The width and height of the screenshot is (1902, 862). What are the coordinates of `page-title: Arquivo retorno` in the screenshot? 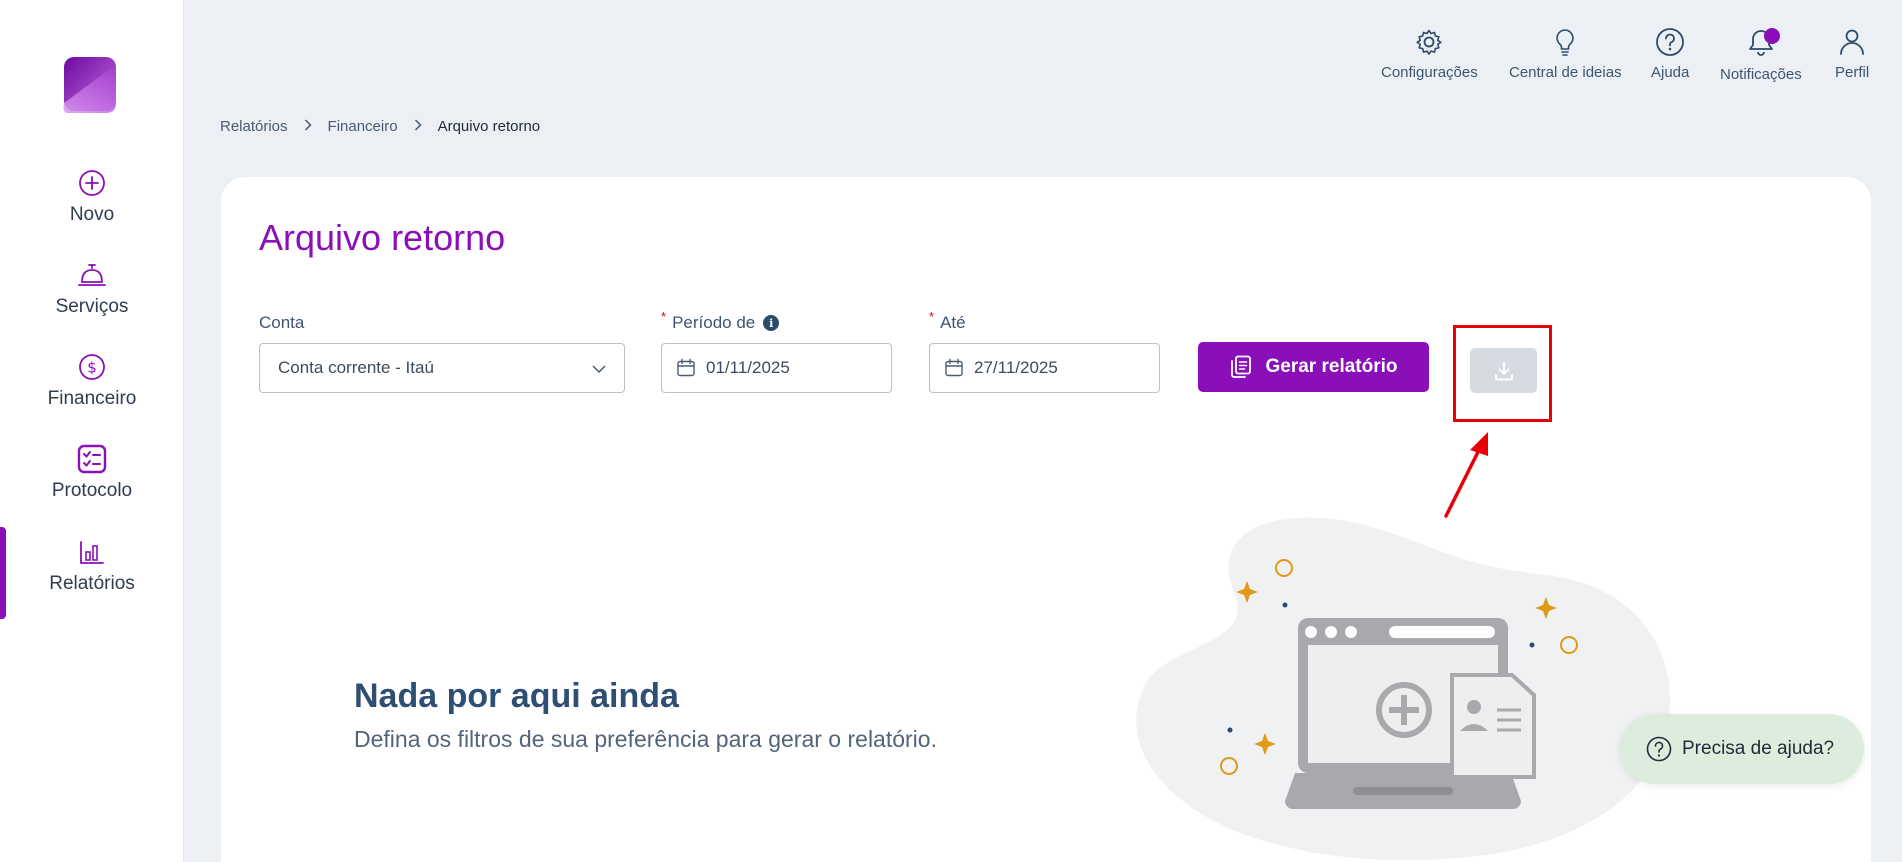 It's located at (382, 237).